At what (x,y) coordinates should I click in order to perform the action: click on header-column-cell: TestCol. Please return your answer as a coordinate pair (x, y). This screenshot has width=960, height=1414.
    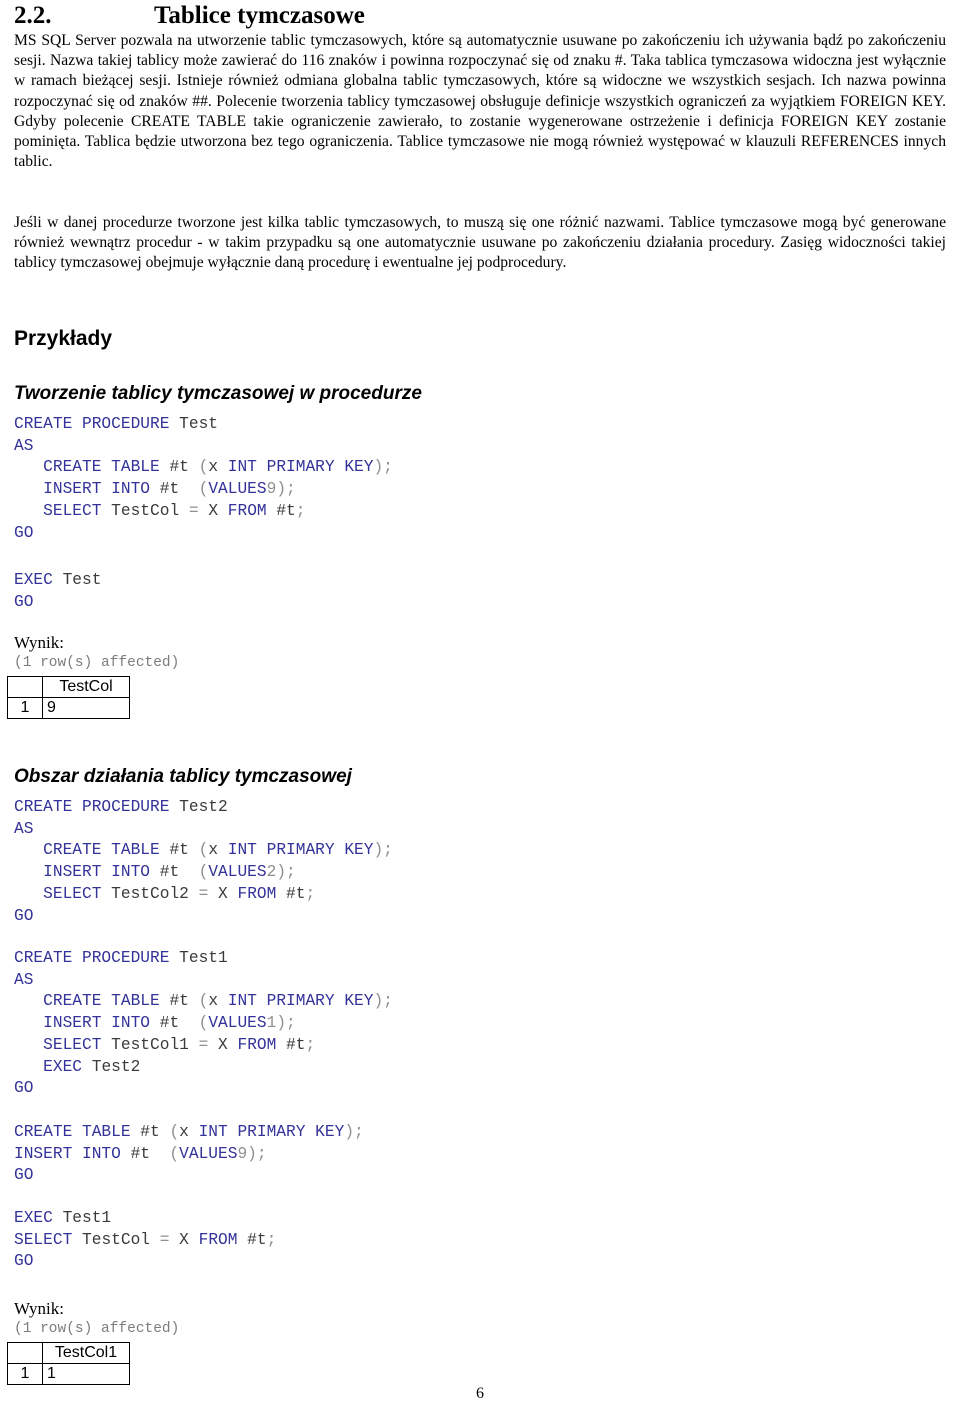
    Looking at the image, I should click on (86, 687).